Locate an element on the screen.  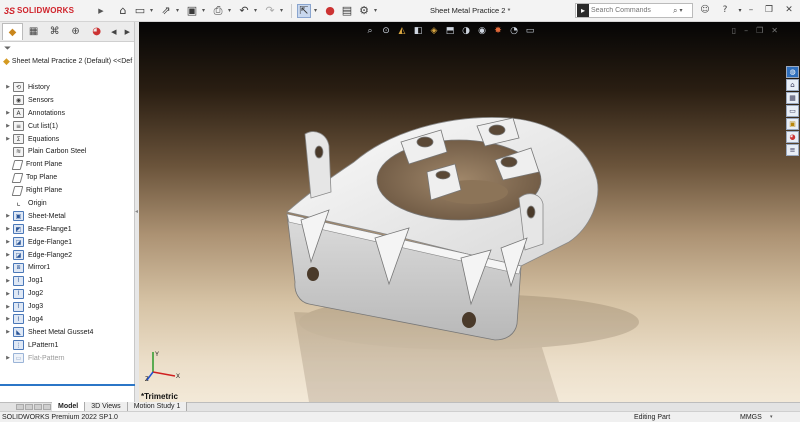
tabs-scroll-left-icon: ◀ is located at coordinates (113, 31).